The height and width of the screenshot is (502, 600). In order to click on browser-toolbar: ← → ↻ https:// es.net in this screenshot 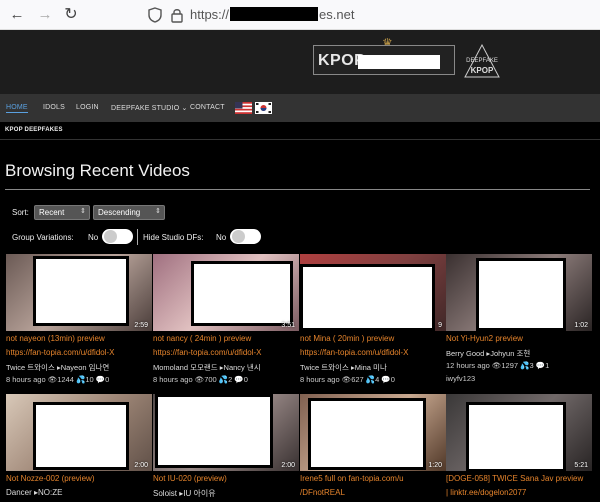, I will do `click(300, 15)`.